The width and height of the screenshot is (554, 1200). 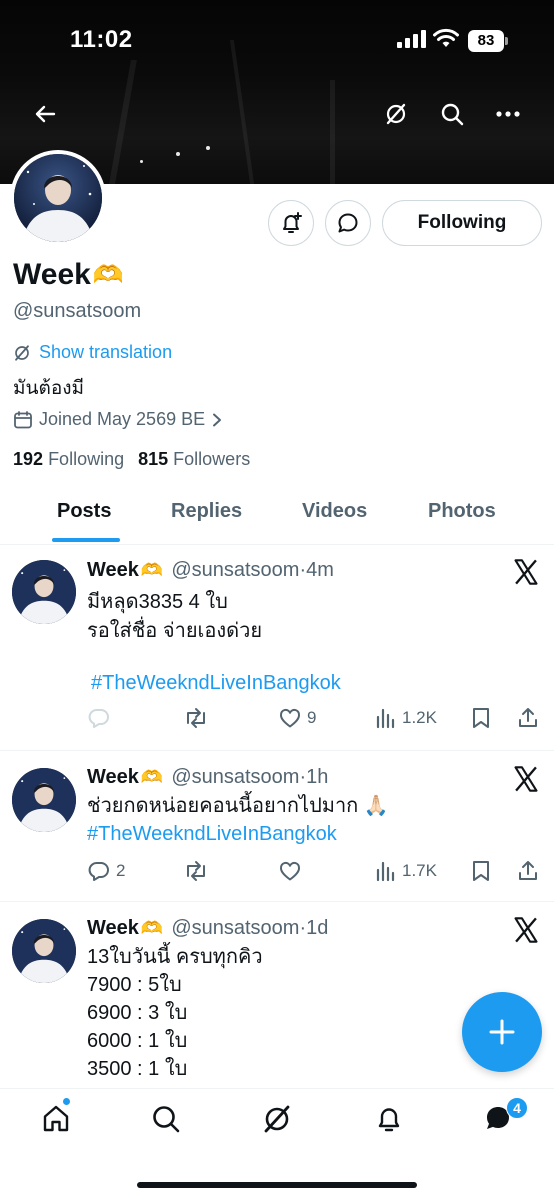 What do you see at coordinates (312, 717) in the screenshot?
I see `like-count: 9` at bounding box center [312, 717].